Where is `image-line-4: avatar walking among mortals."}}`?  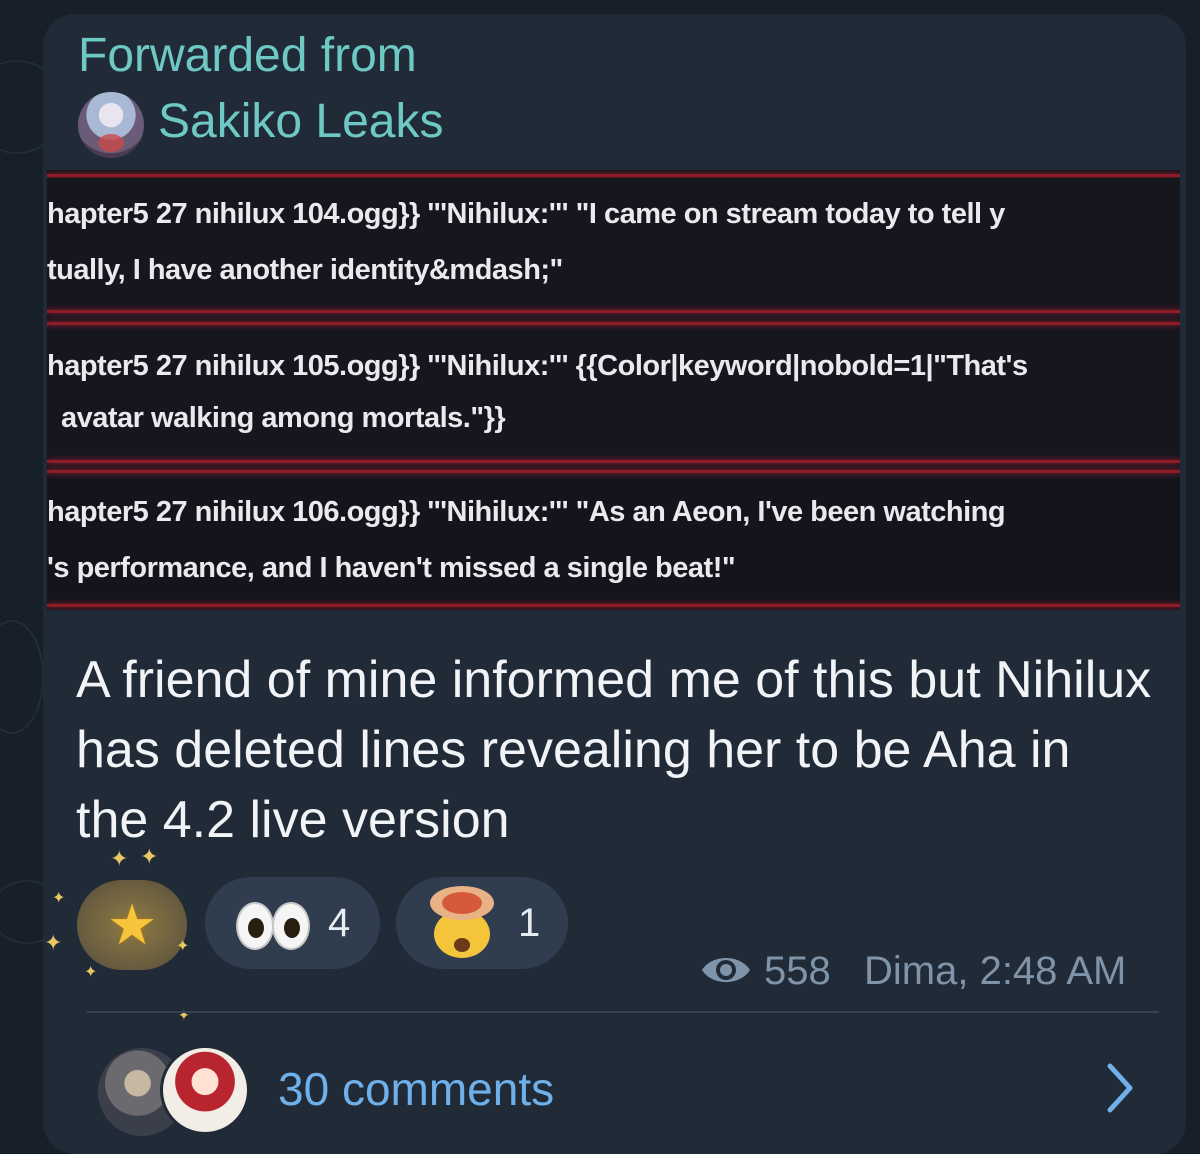 image-line-4: avatar walking among mortals."}} is located at coordinates (283, 418).